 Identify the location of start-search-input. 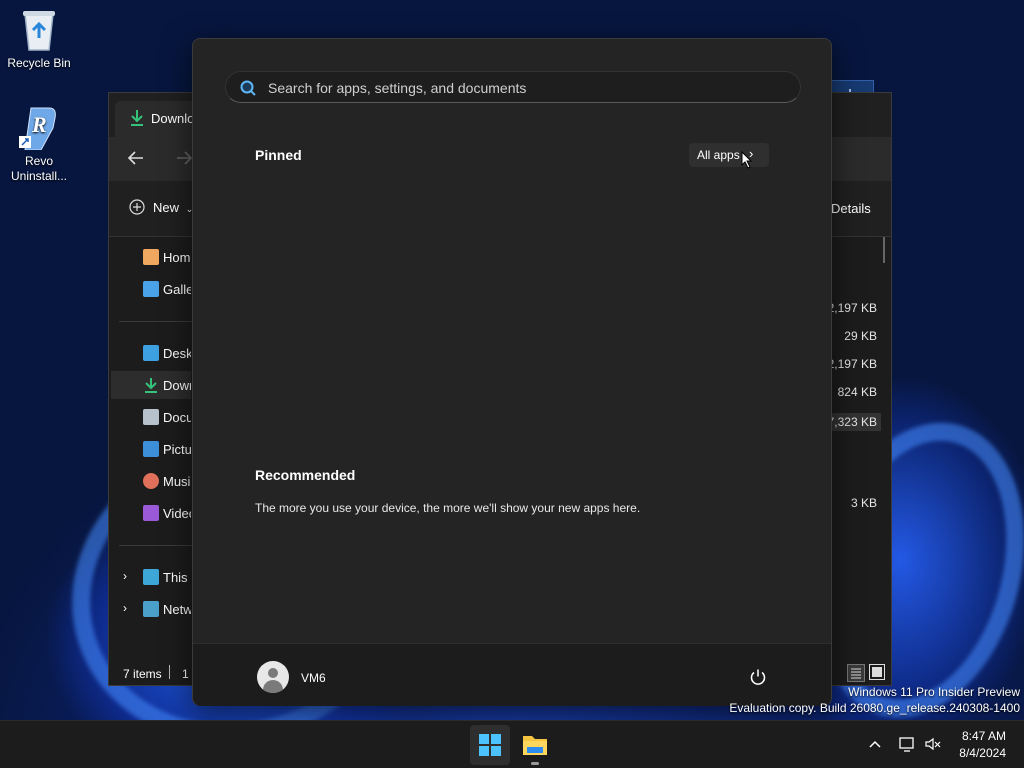
(528, 88).